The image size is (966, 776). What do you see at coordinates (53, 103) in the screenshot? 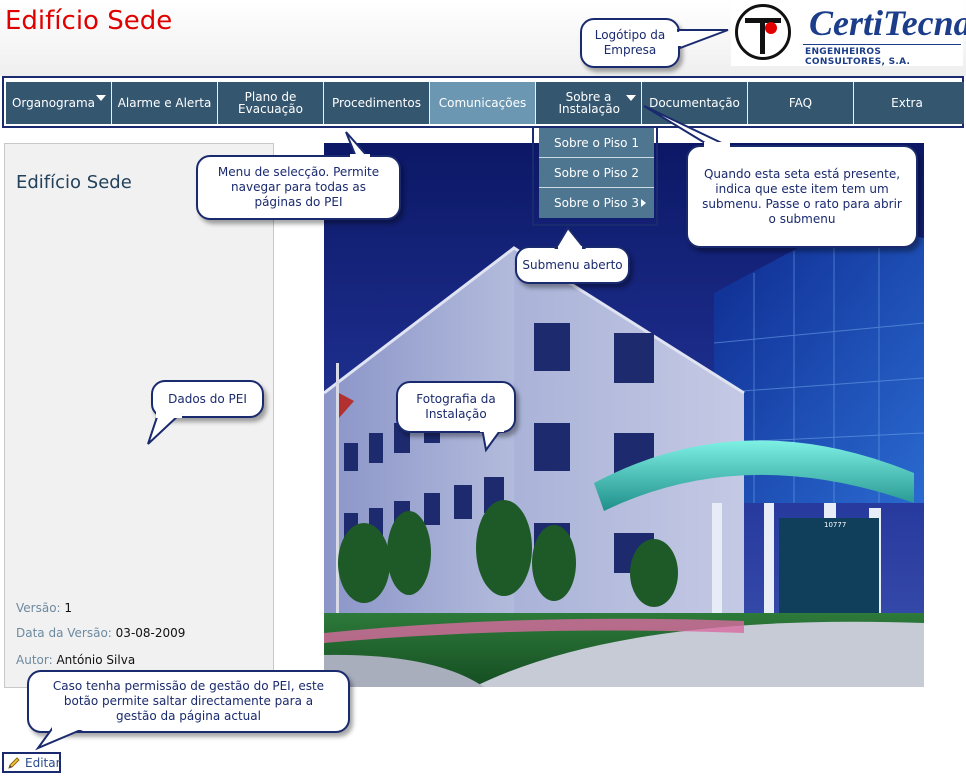
I see `nav-item-label: Organograma` at bounding box center [53, 103].